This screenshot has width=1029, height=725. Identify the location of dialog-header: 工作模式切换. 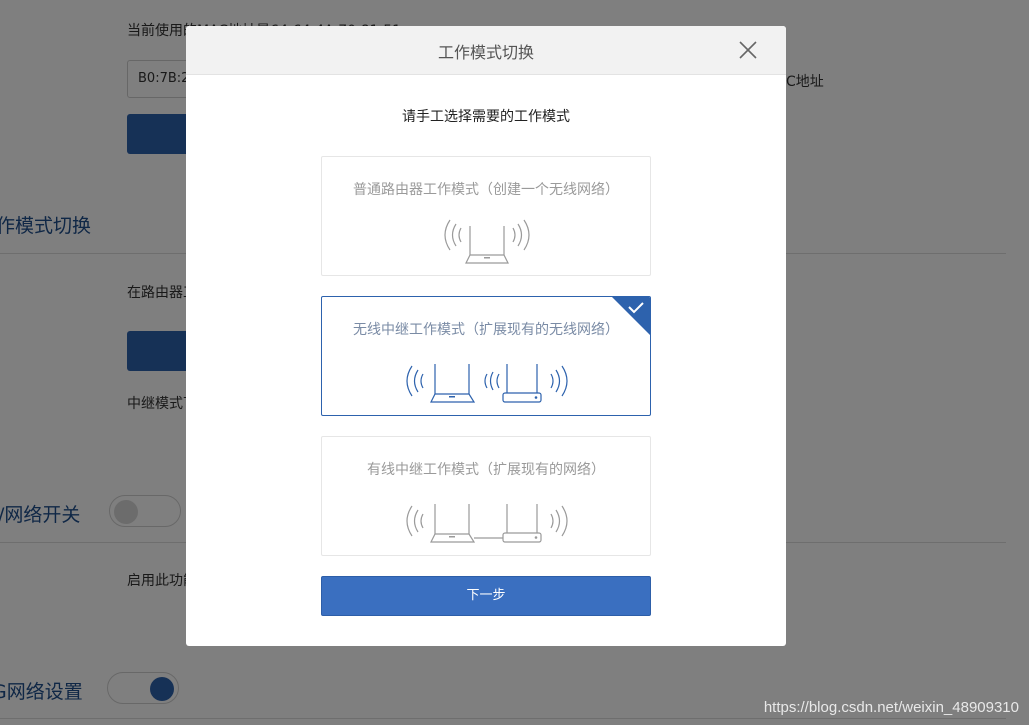
(486, 50).